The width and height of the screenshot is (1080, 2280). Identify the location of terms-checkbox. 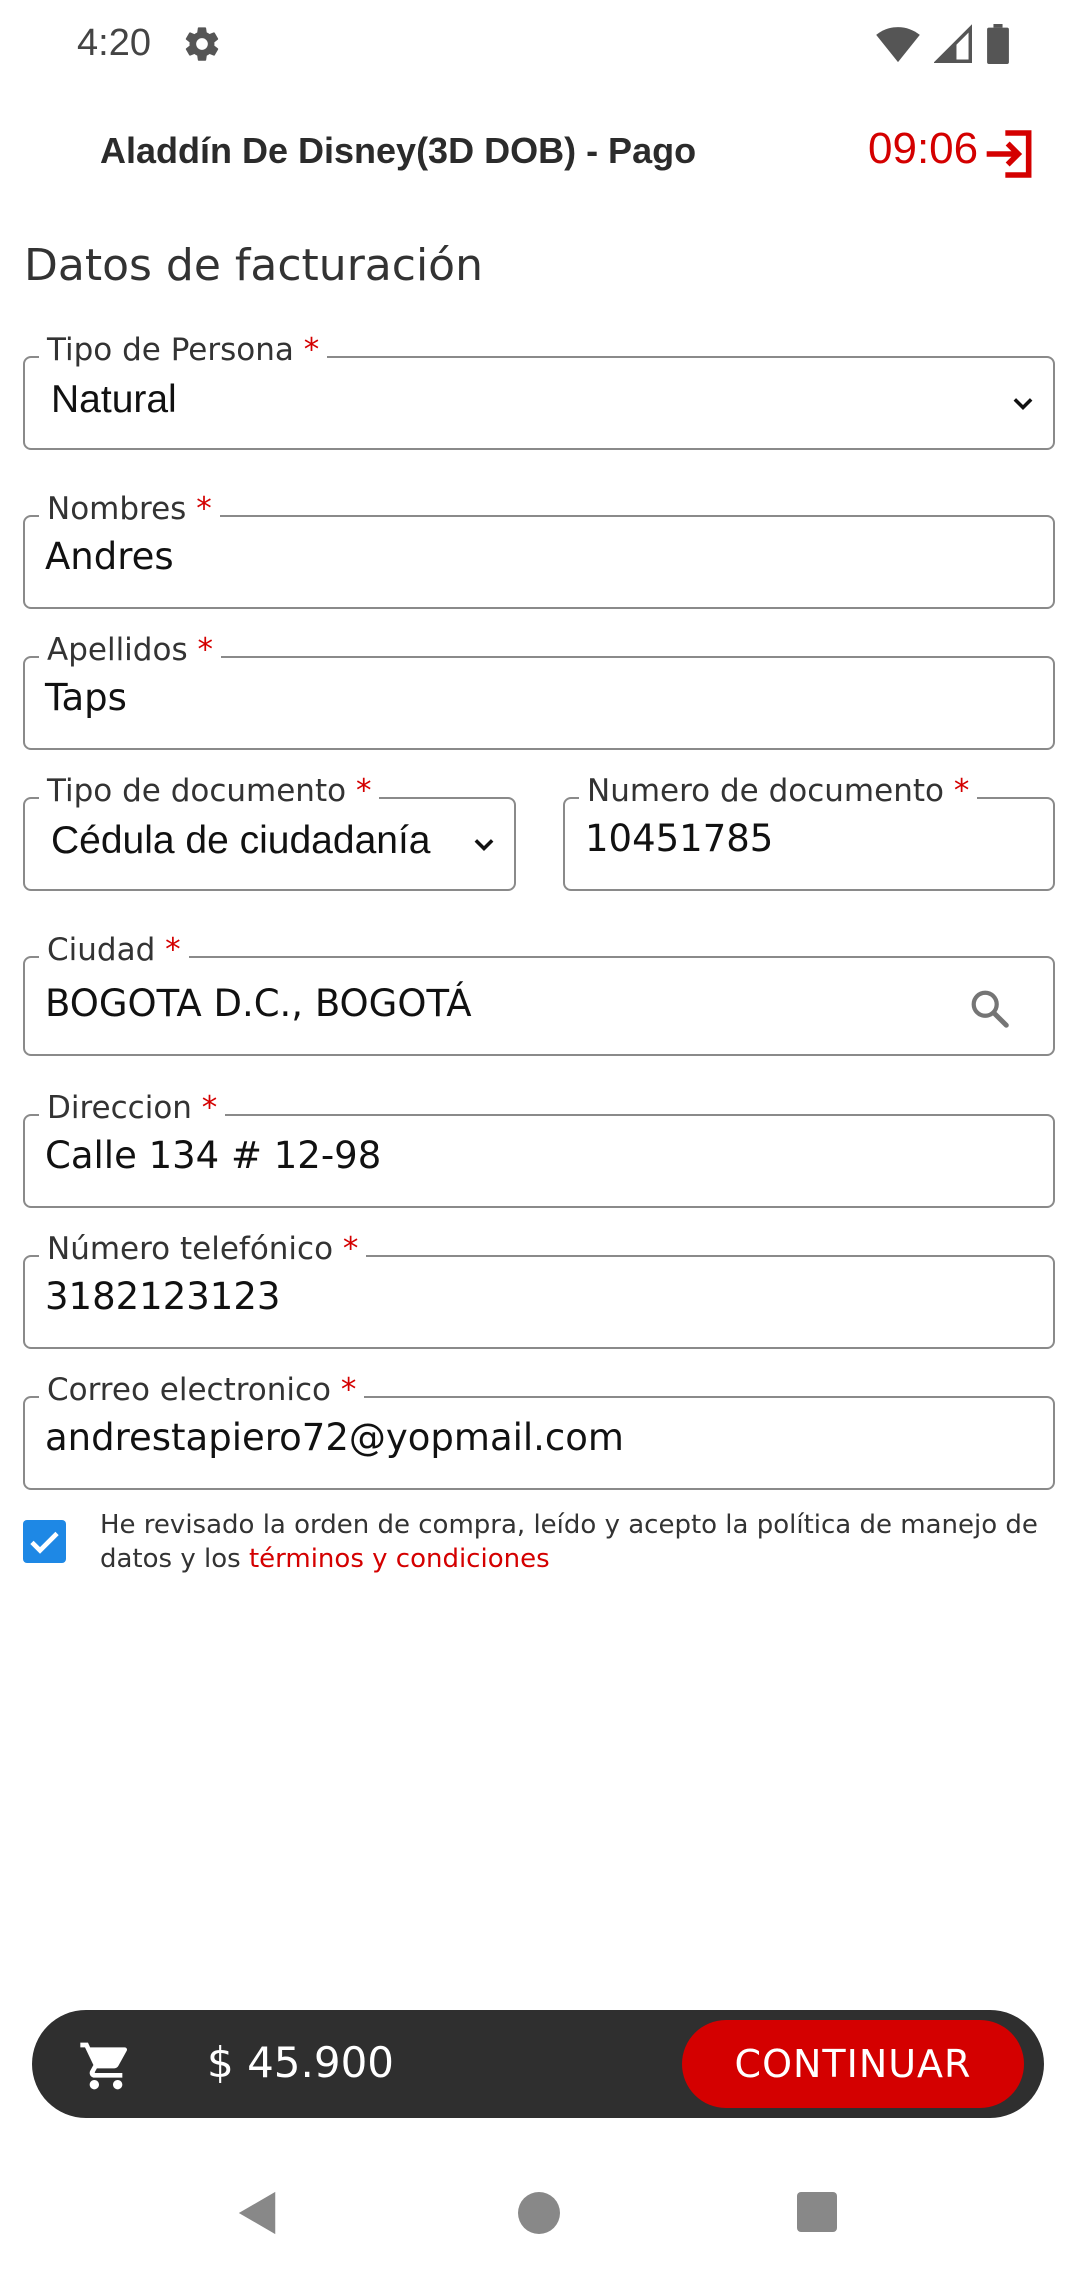
(44, 1541).